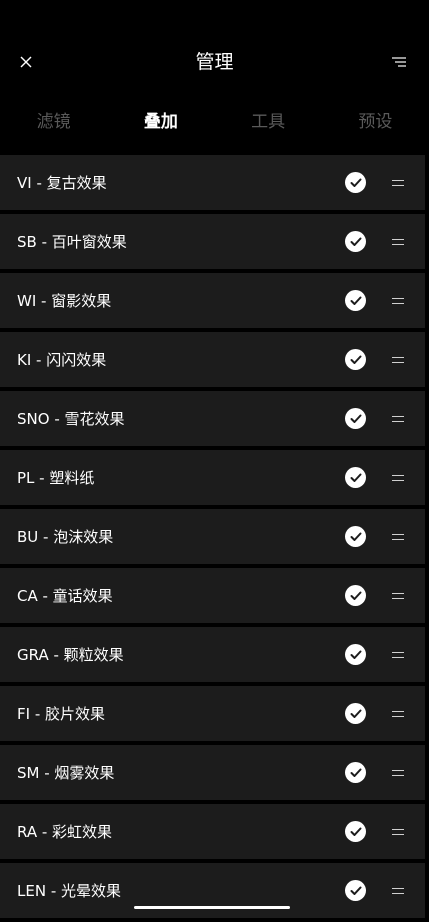 The image size is (429, 922). What do you see at coordinates (160, 124) in the screenshot?
I see `tab-overlay: 叠加` at bounding box center [160, 124].